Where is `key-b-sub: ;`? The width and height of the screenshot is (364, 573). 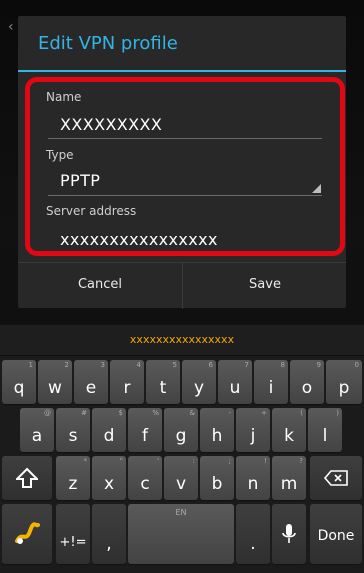
key-b-sub: ; is located at coordinates (229, 461).